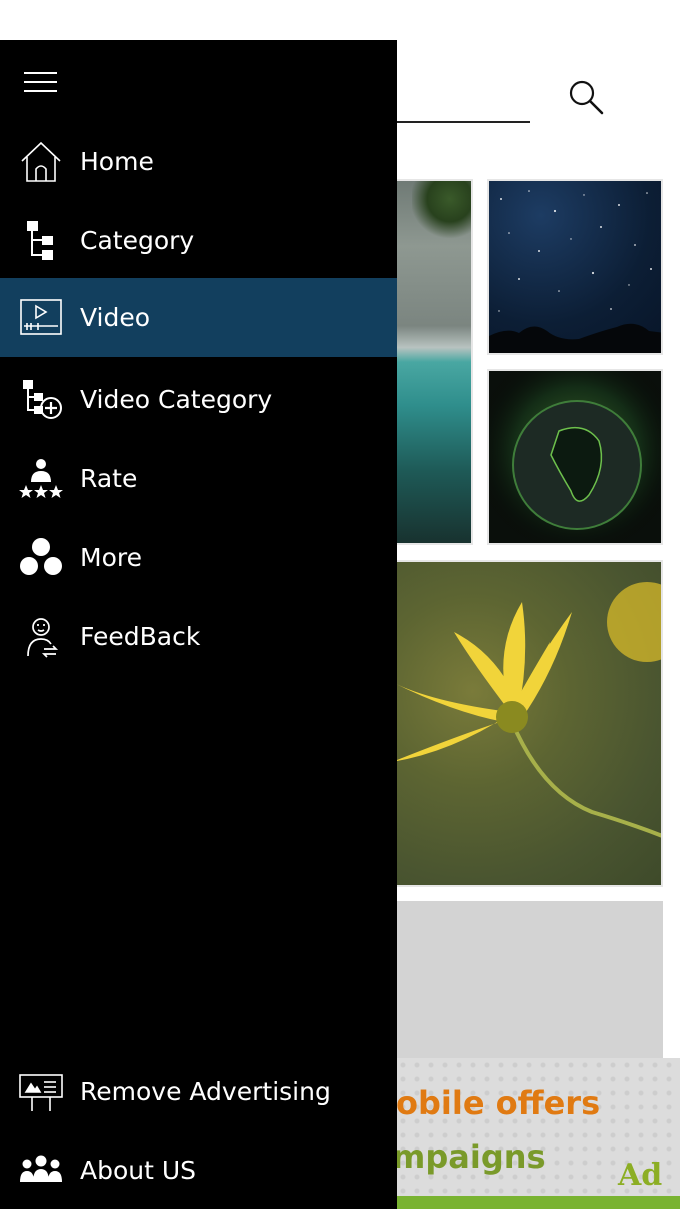 Image resolution: width=680 pixels, height=1210 pixels. I want to click on video-thumbnail-night-sky, so click(575, 267).